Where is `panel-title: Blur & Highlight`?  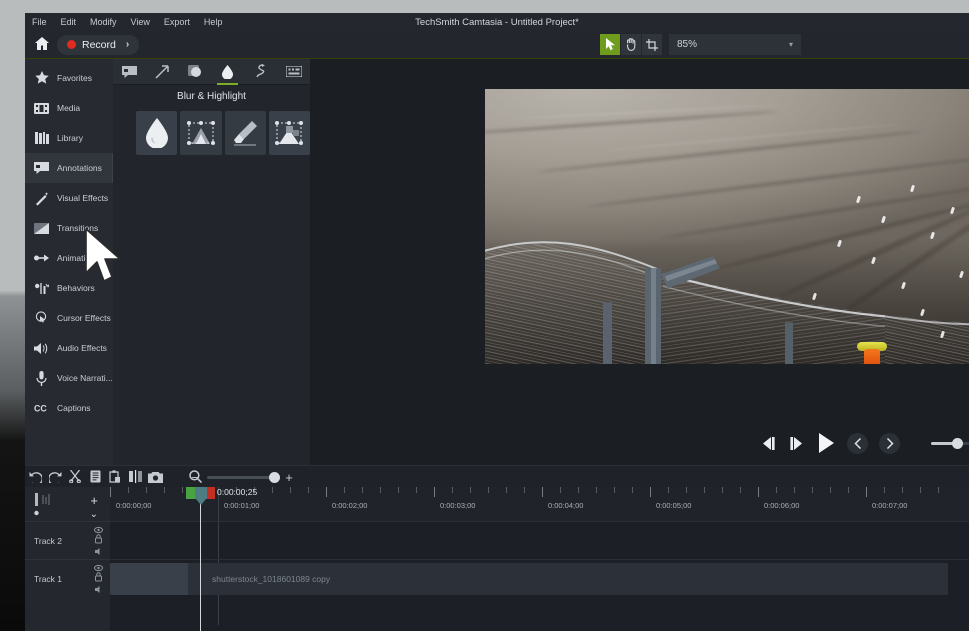 panel-title: Blur & Highlight is located at coordinates (211, 96).